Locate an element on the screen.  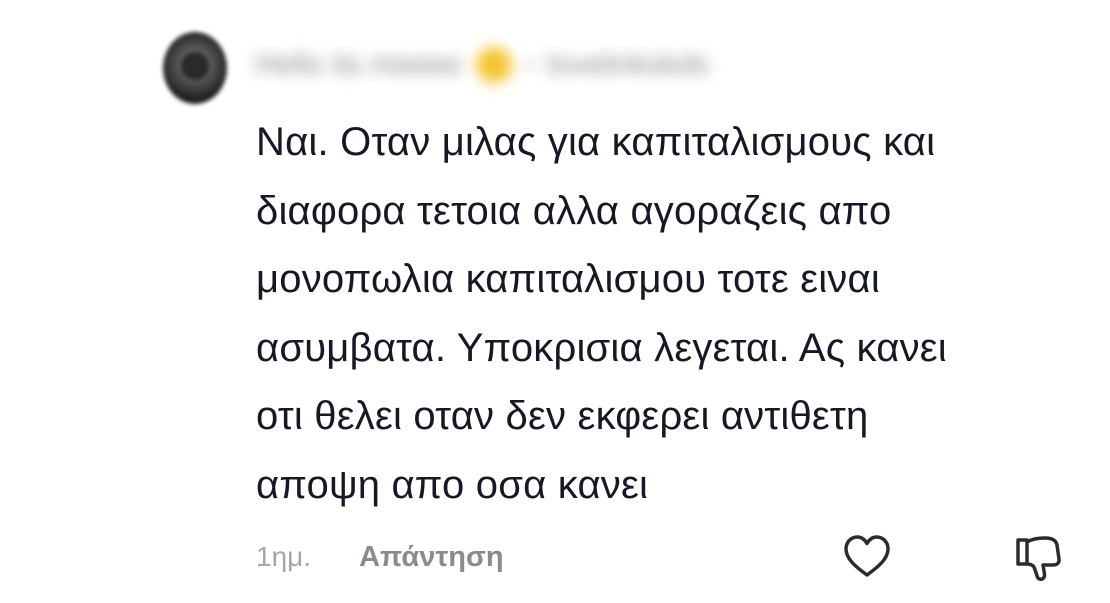
dislike-button is located at coordinates (1038, 558).